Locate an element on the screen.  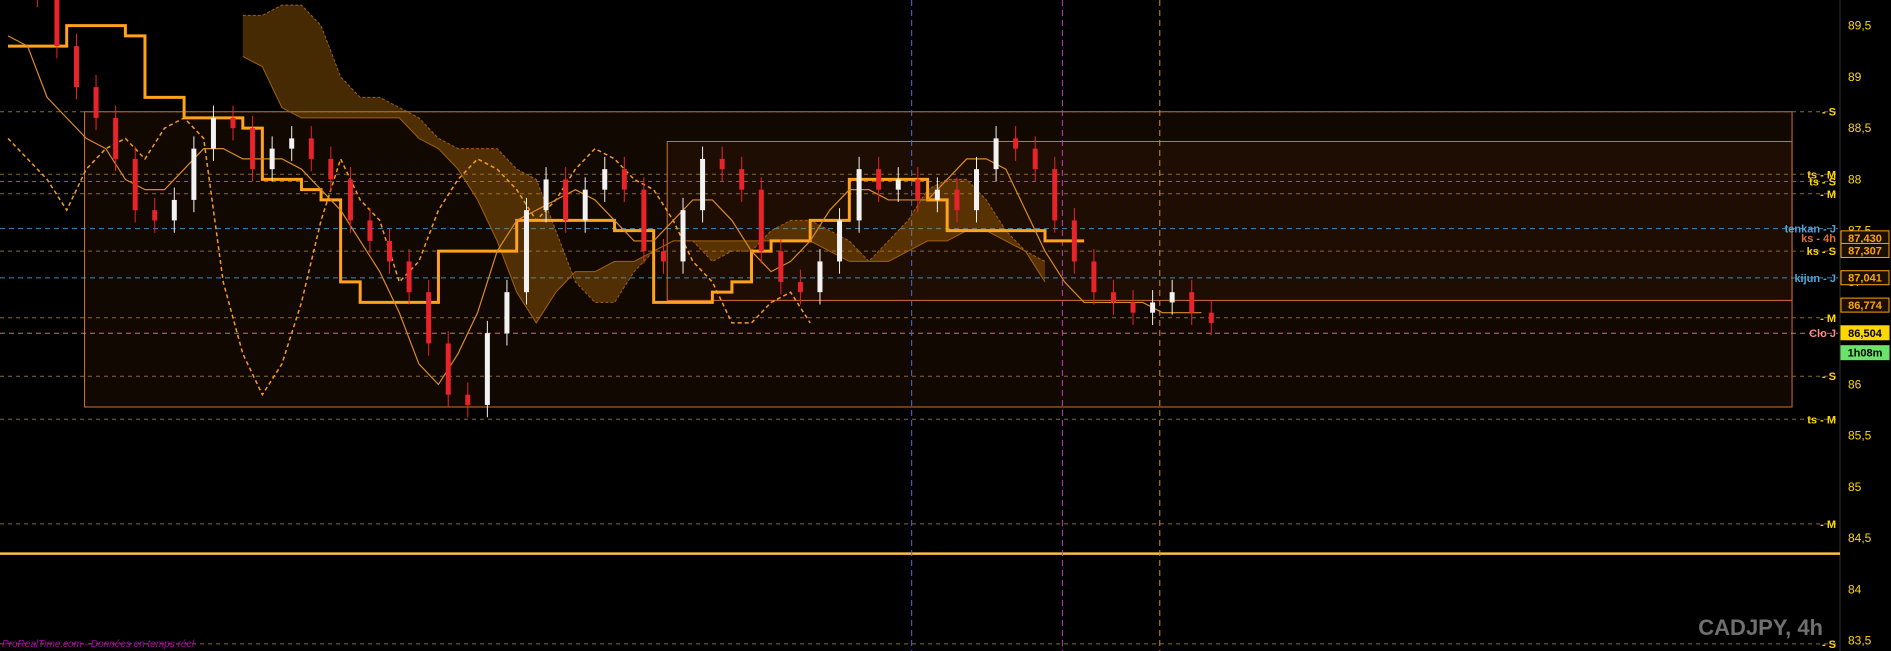
y-tick-label: 89 is located at coordinates (1855, 77).